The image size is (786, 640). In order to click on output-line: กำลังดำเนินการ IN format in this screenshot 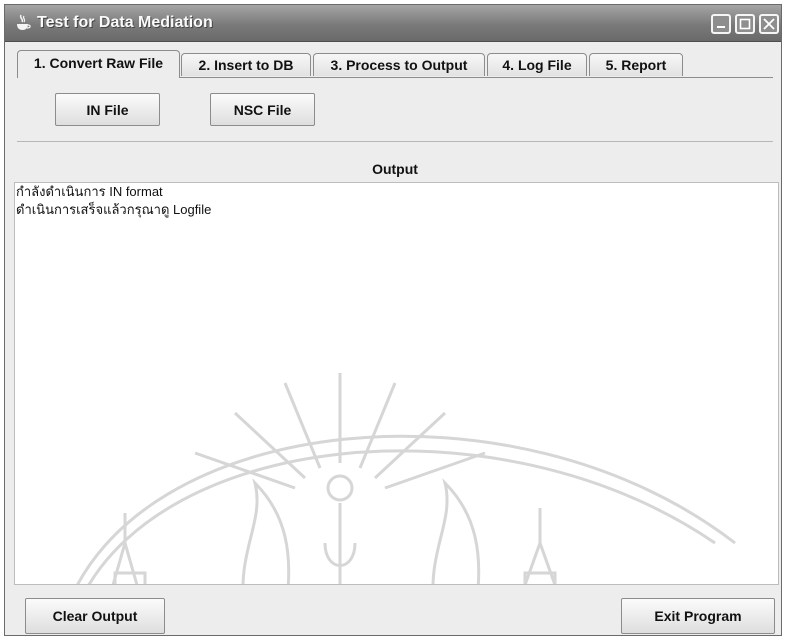, I will do `click(89, 191)`.